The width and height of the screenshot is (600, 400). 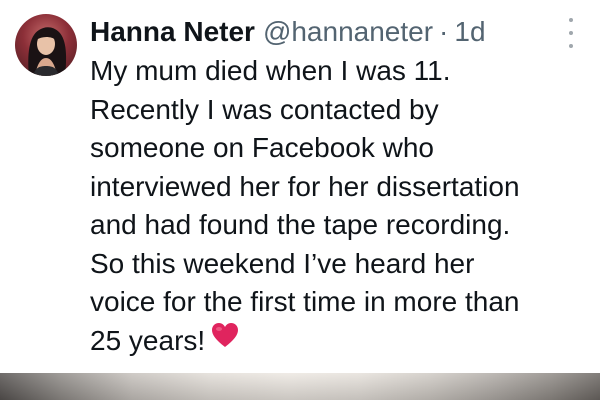 What do you see at coordinates (348, 32) in the screenshot?
I see `author-handle: @hannaneter` at bounding box center [348, 32].